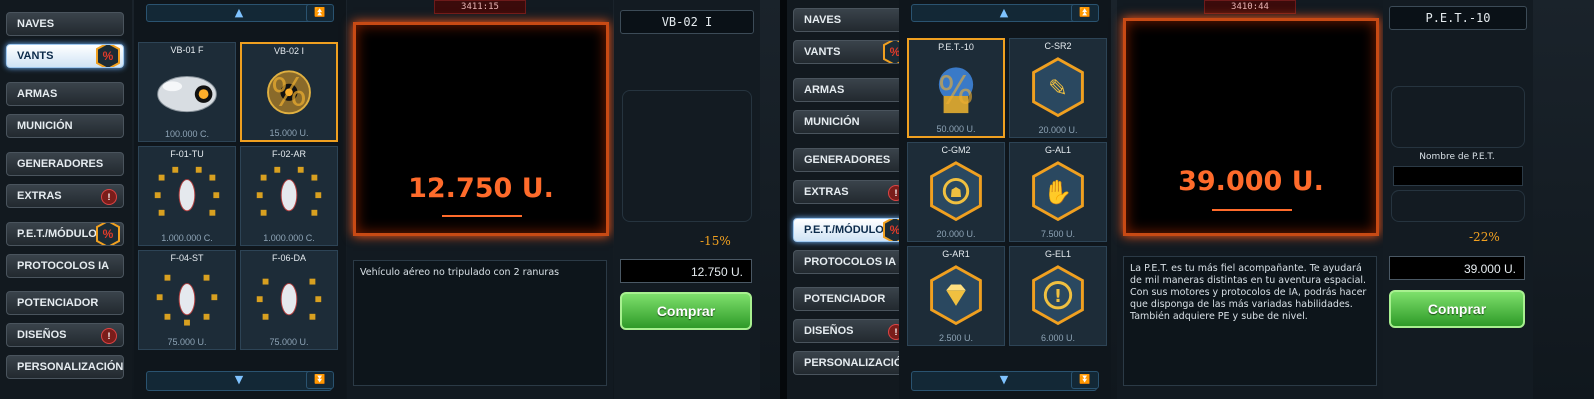 The image size is (1594, 399). I want to click on item-title: P.E.T.-10, so click(1458, 18).